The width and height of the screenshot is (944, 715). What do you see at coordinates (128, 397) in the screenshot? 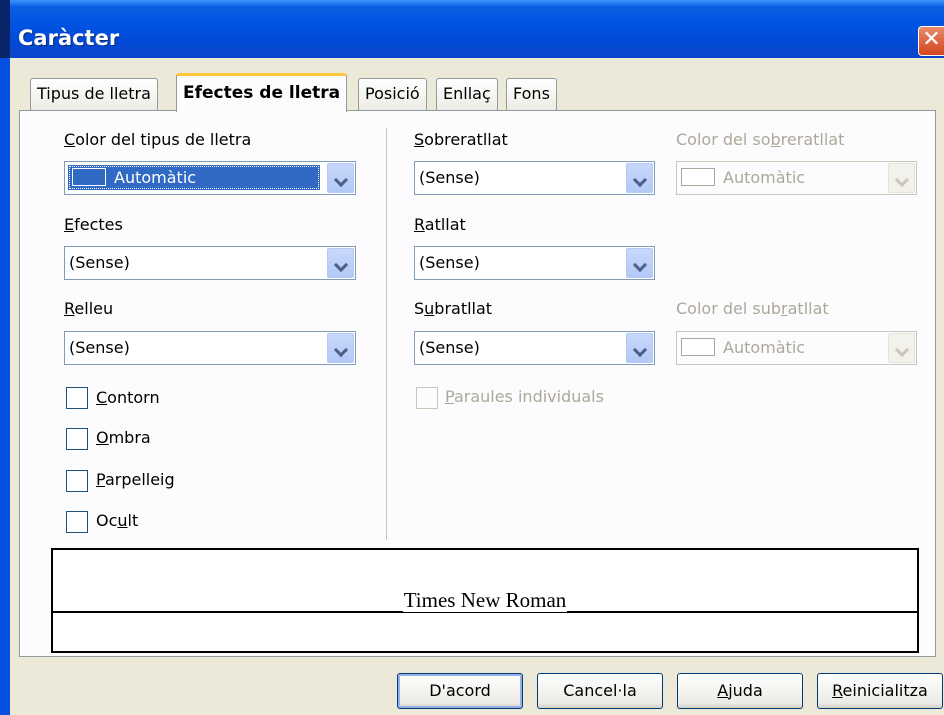
I see `outline-label: Contorn` at bounding box center [128, 397].